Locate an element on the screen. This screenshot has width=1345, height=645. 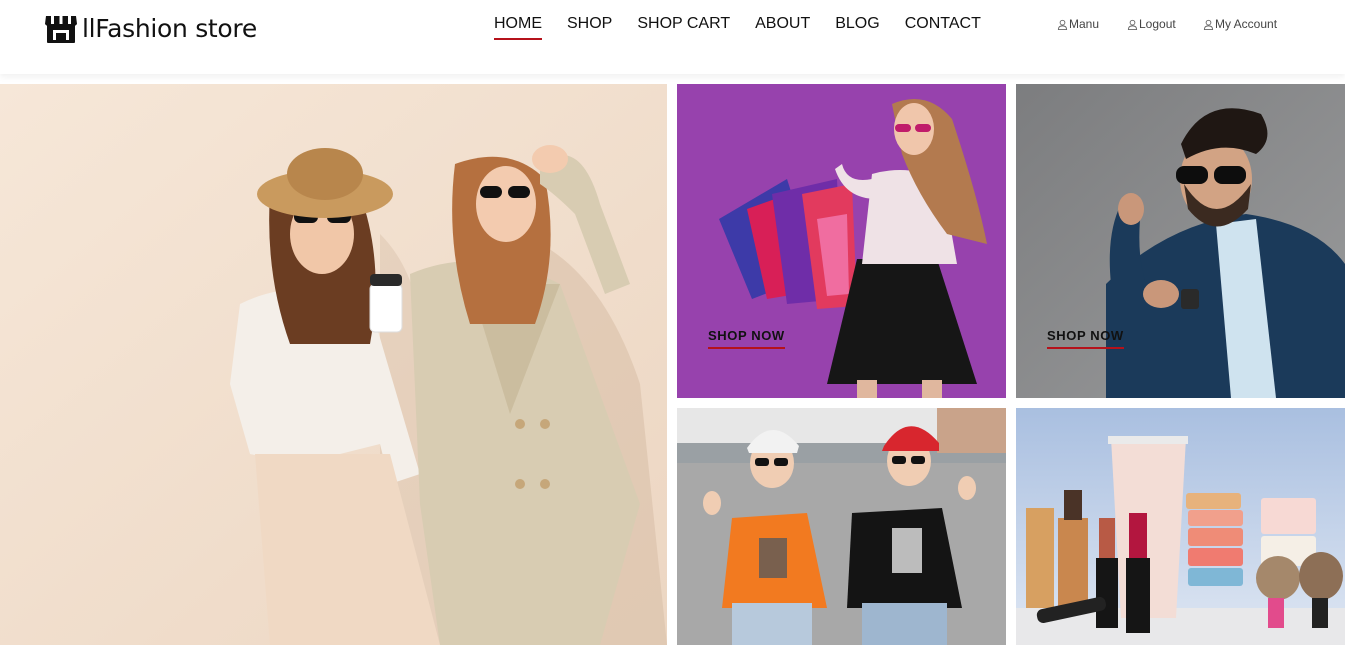
cosmetics-photo is located at coordinates (1180, 526).